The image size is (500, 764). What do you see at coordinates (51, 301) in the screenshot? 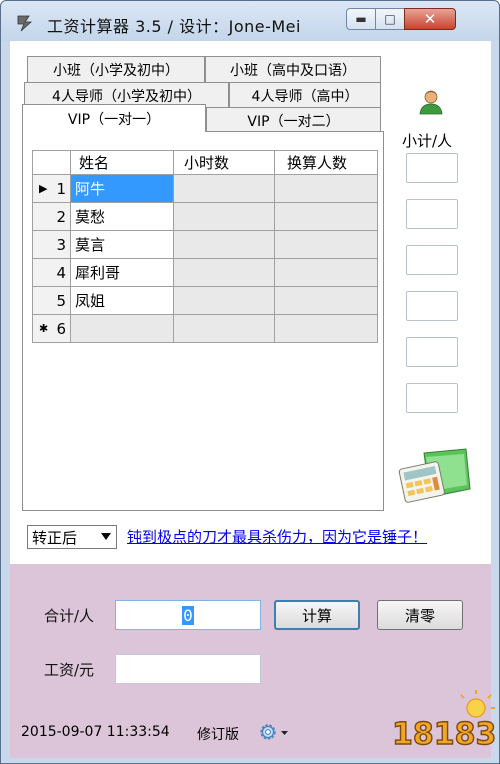
I see `row-header: 5` at bounding box center [51, 301].